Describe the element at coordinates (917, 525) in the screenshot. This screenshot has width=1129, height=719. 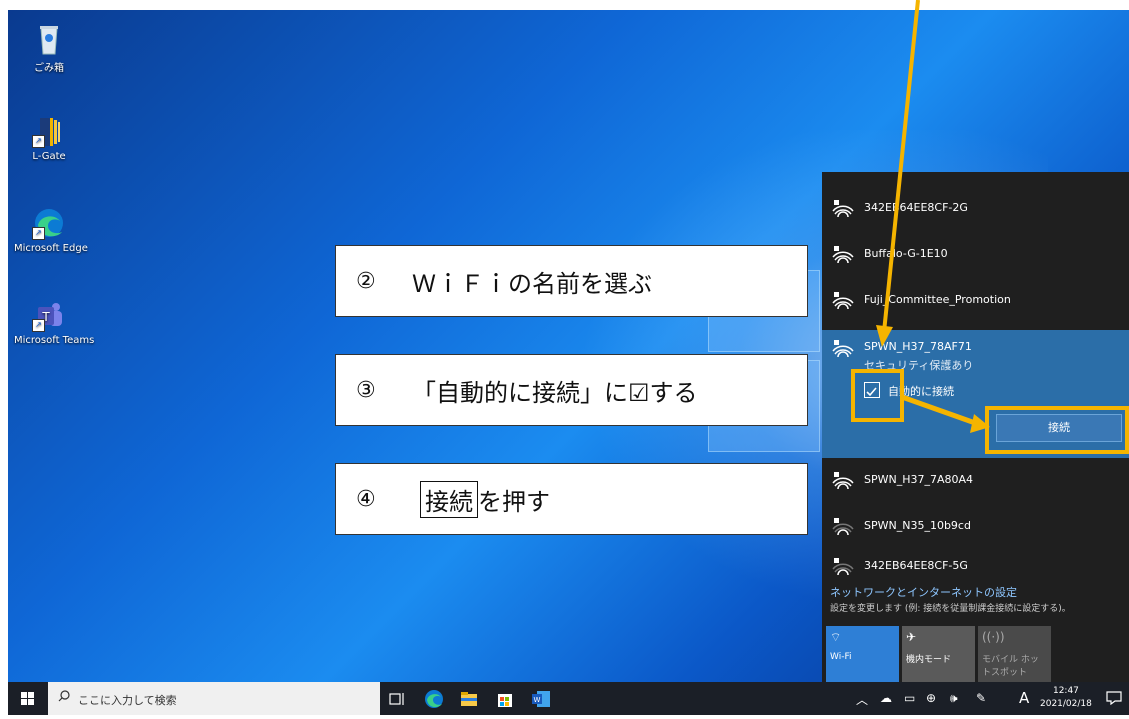
I see `network-name: SPWN_N35_10b9cd` at that location.